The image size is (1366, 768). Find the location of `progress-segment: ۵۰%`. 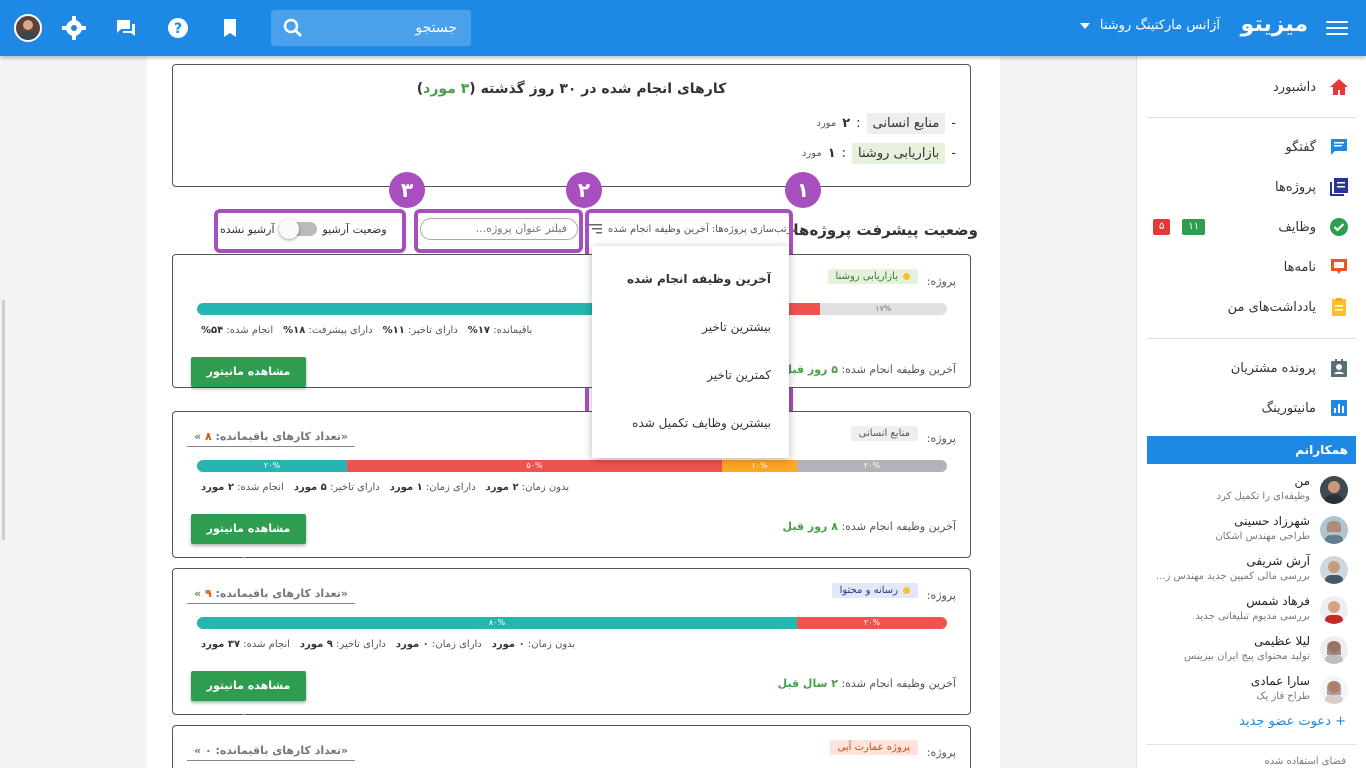

progress-segment: ۵۰% is located at coordinates (534, 466).